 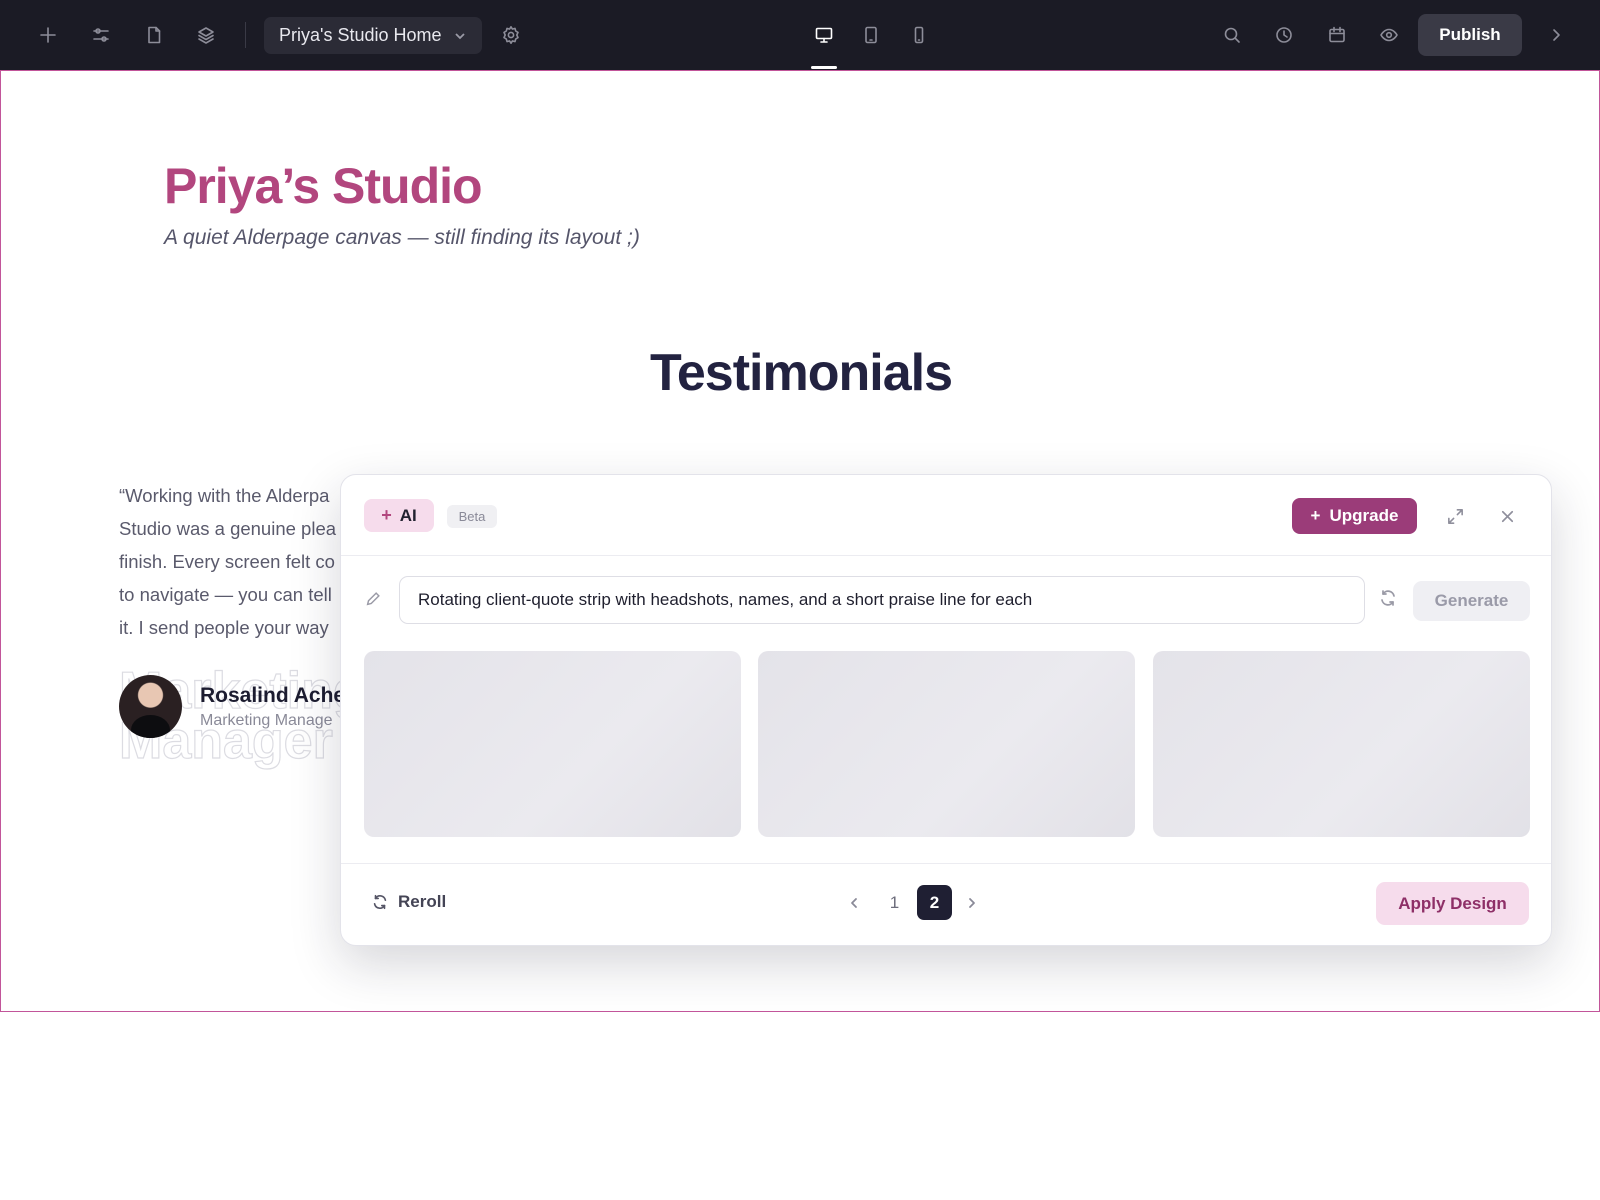 I want to click on dialog-footer: Reroll 1 2 Apply Design, so click(x=946, y=905).